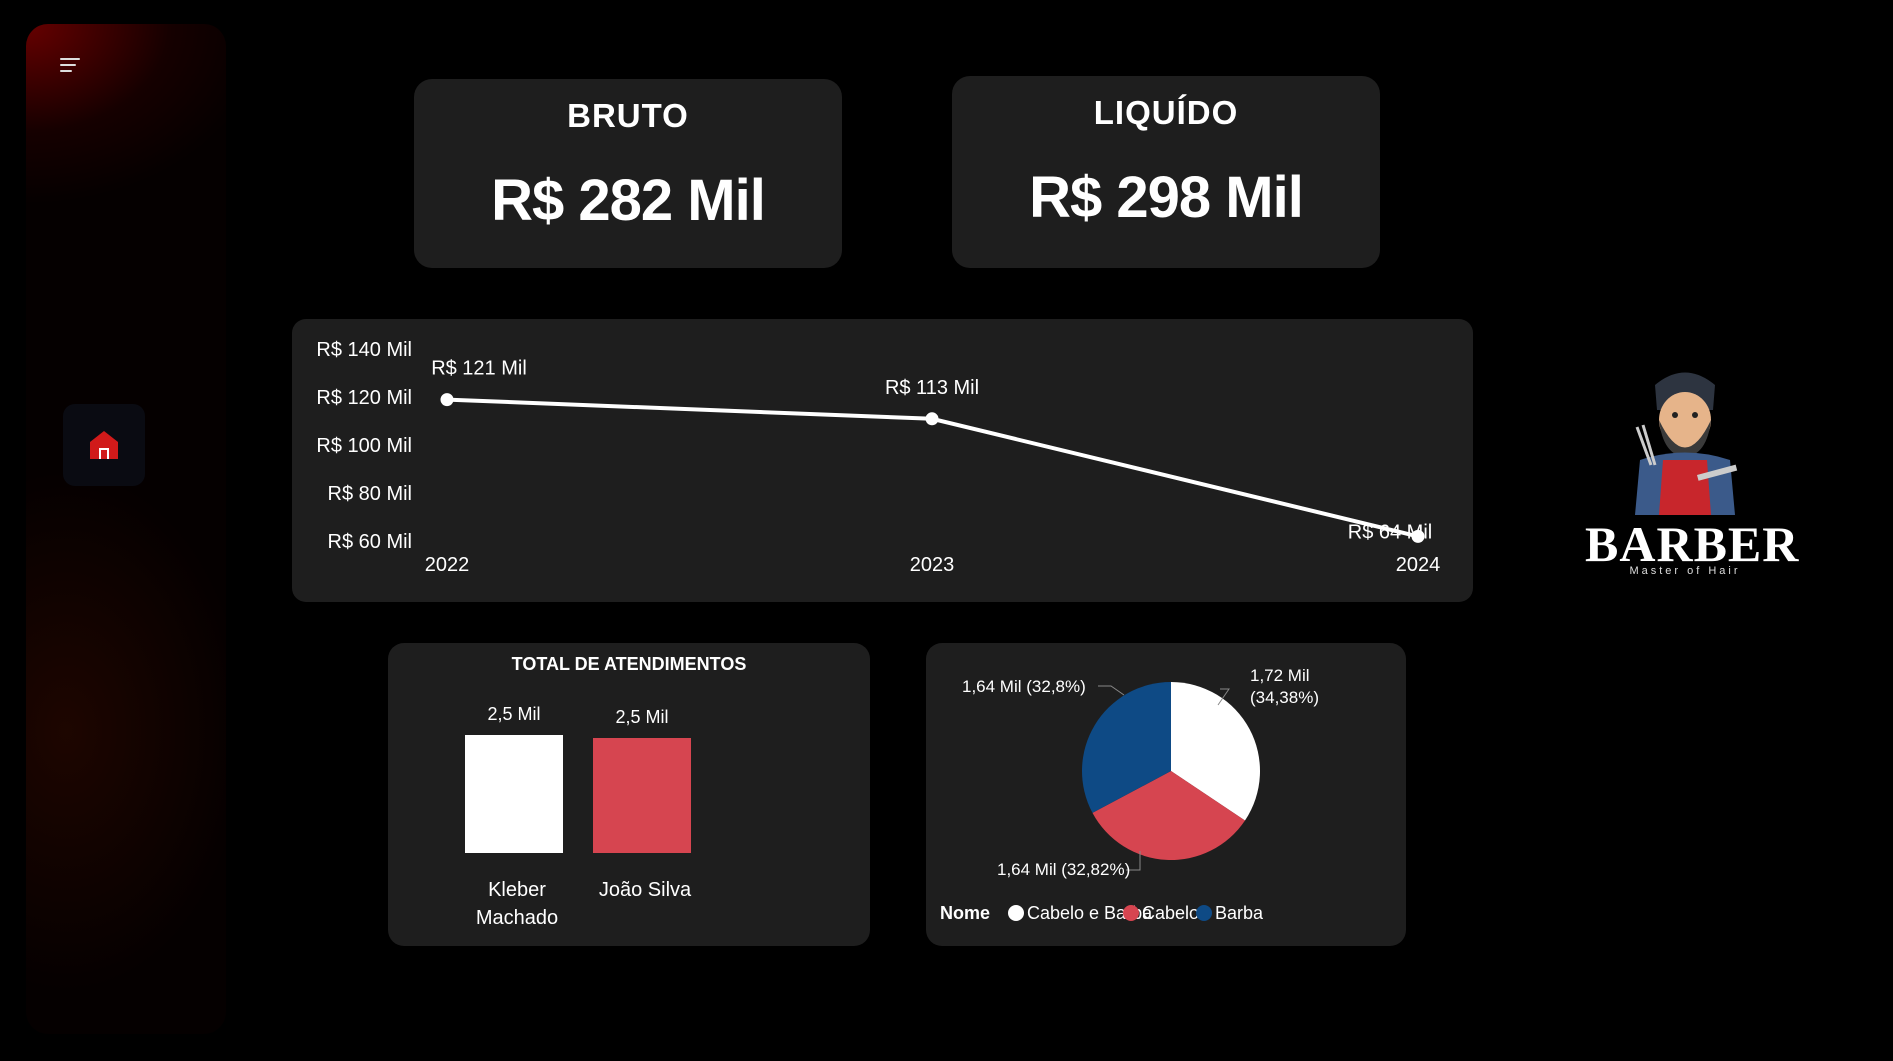 Image resolution: width=1893 pixels, height=1061 pixels. I want to click on bar-category-label: Machado, so click(517, 918).